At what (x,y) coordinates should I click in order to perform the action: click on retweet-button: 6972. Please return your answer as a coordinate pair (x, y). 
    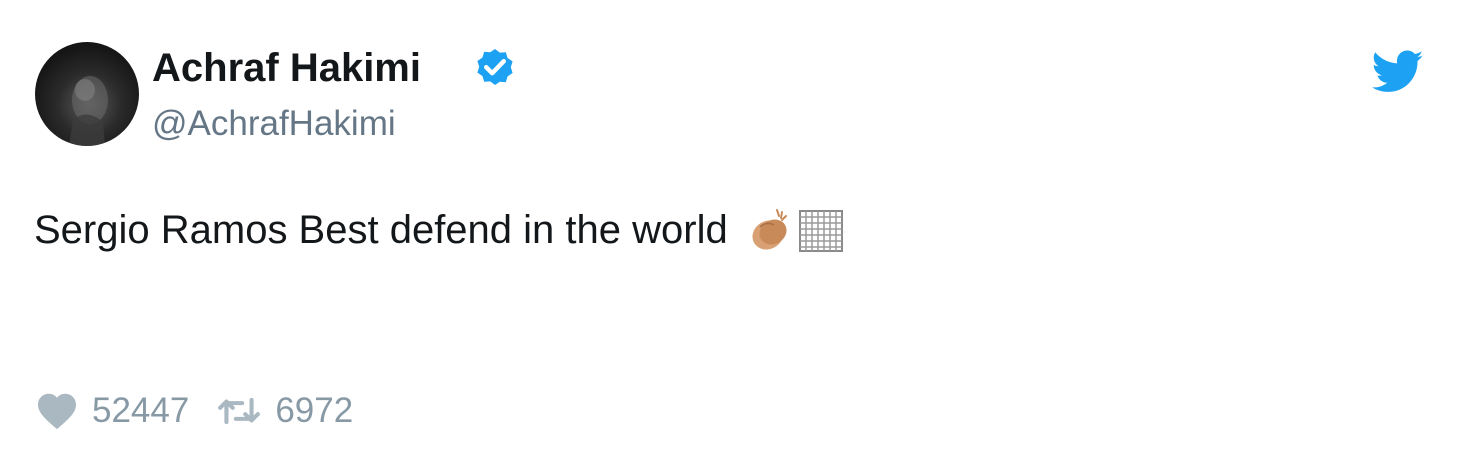
    Looking at the image, I should click on (285, 411).